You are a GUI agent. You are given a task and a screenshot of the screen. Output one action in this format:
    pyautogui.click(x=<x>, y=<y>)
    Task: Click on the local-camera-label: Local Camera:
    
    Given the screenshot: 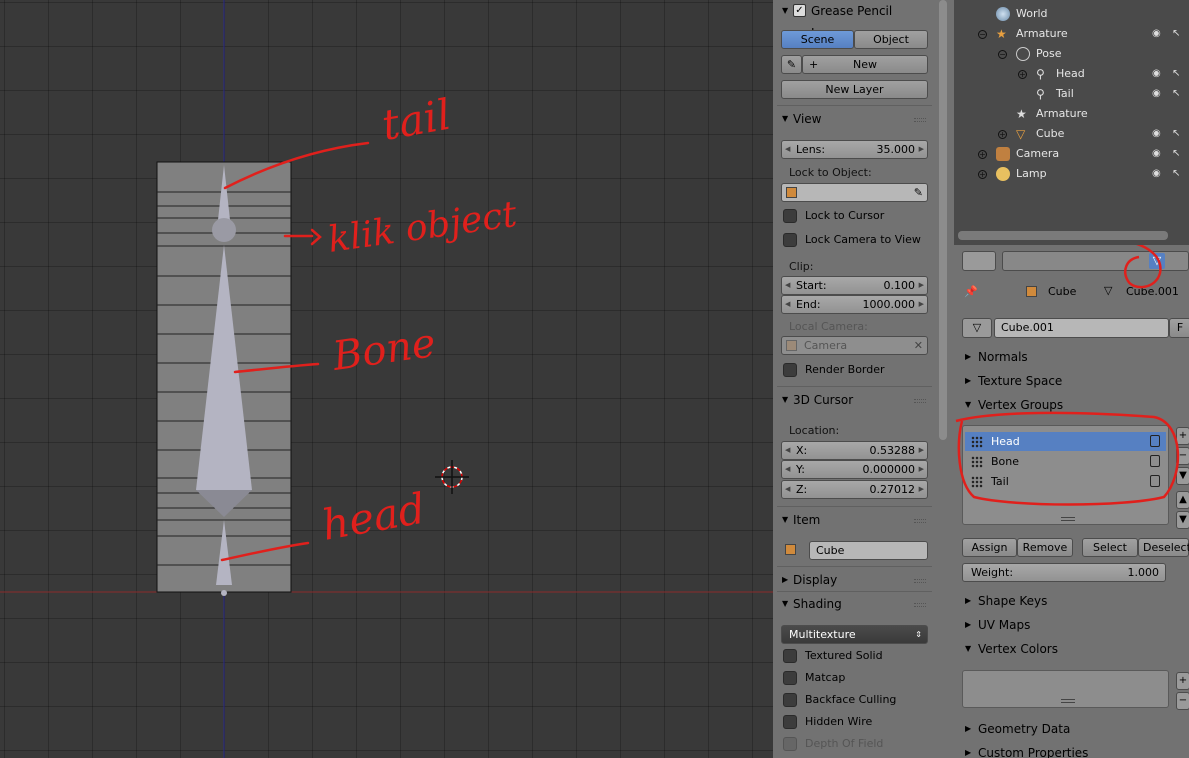 What is the action you would take?
    pyautogui.click(x=828, y=326)
    